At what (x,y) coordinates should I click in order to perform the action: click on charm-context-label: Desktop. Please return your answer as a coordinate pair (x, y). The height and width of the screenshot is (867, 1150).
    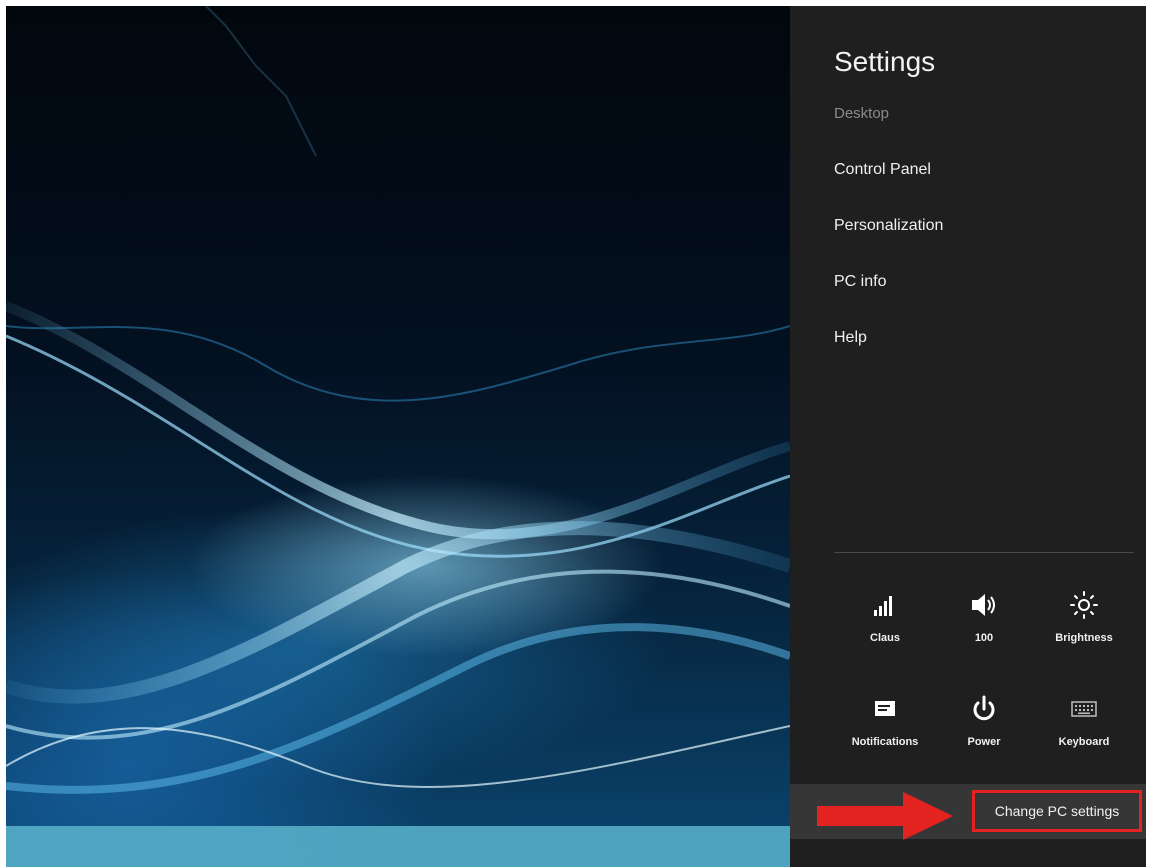
    Looking at the image, I should click on (862, 113).